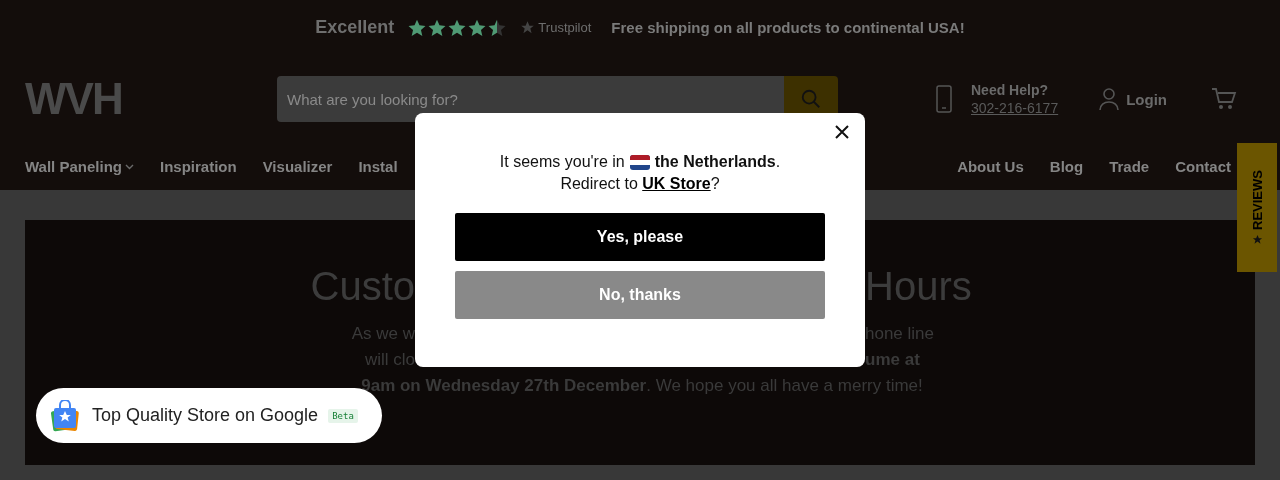  Describe the element at coordinates (676, 183) in the screenshot. I see `store-link: UK Store` at that location.